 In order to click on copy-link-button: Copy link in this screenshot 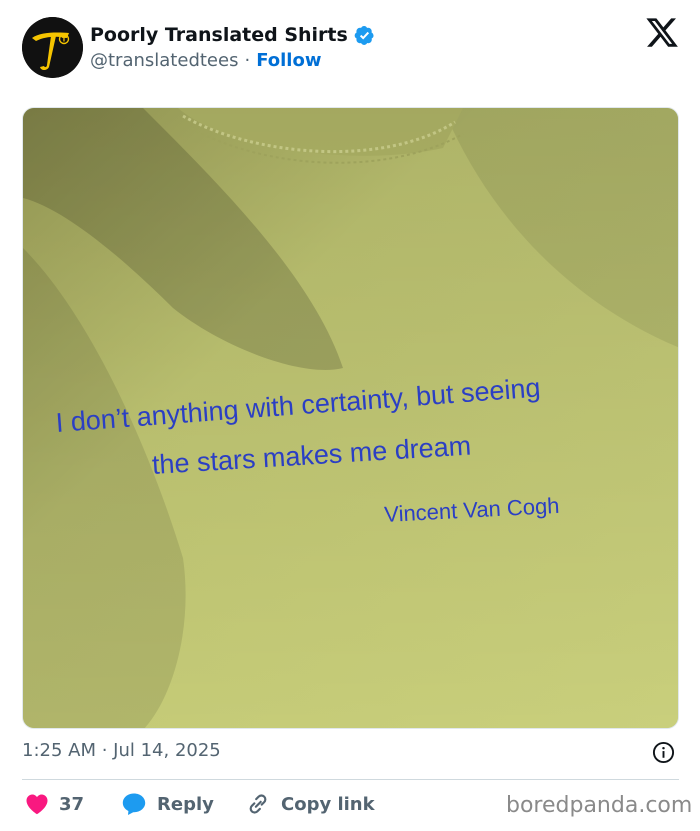, I will do `click(310, 804)`.